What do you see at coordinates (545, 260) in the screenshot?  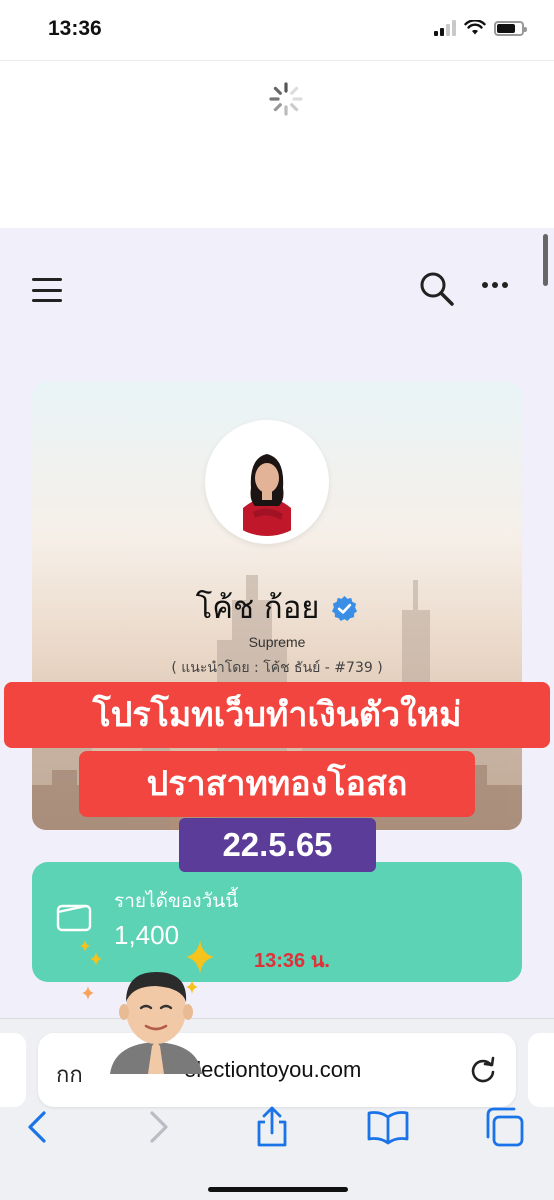 I see `scrollbar` at bounding box center [545, 260].